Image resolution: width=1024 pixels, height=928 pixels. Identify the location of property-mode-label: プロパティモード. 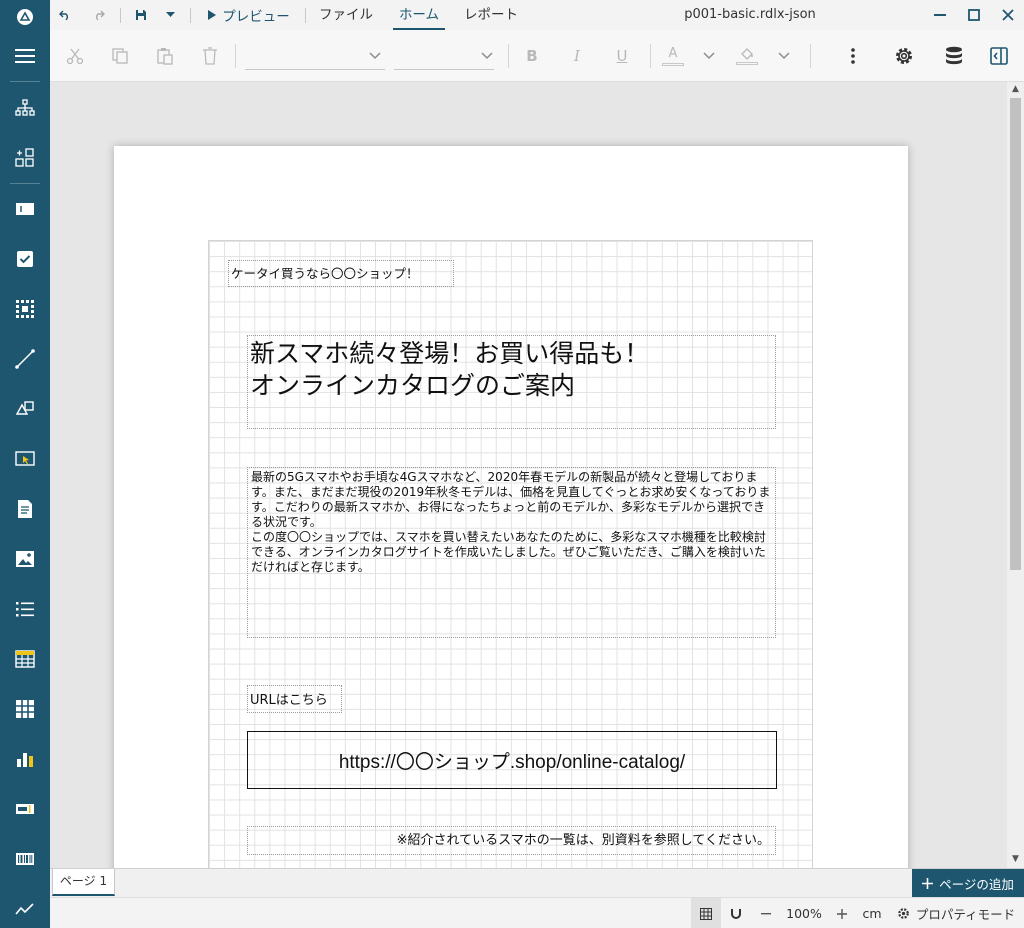
(965, 914).